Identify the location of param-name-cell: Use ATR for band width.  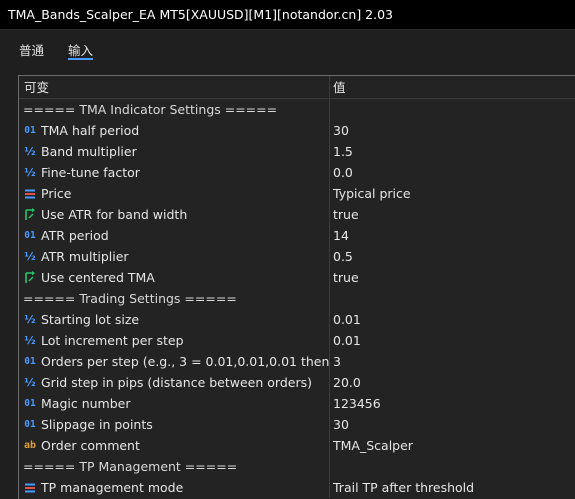
(174, 214).